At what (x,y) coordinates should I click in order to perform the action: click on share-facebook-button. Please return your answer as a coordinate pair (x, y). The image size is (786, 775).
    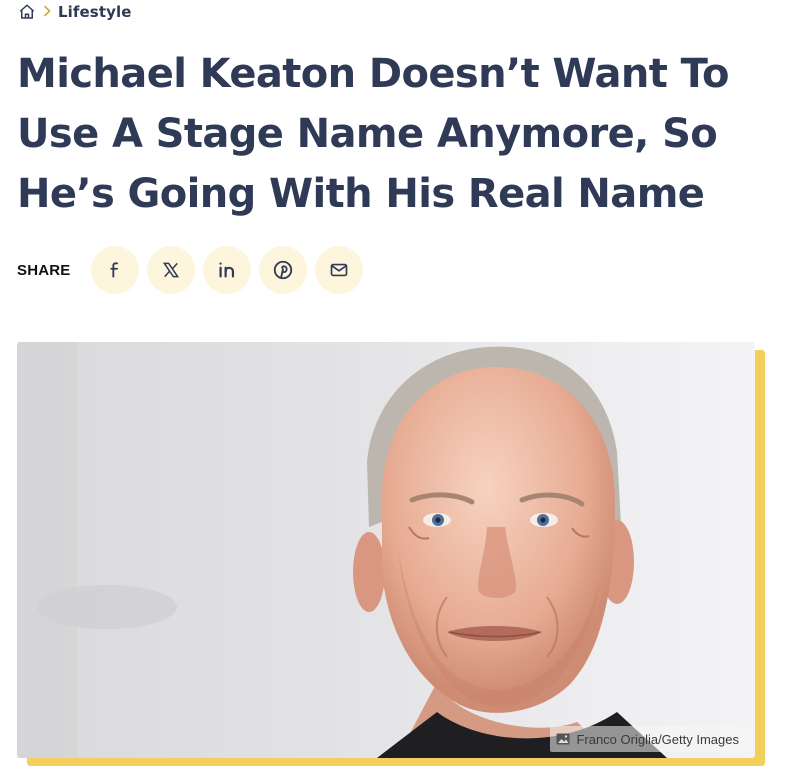
    Looking at the image, I should click on (114, 270).